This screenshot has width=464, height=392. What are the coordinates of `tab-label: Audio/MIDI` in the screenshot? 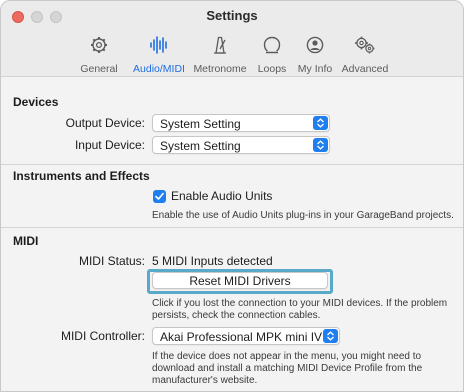 It's located at (159, 69).